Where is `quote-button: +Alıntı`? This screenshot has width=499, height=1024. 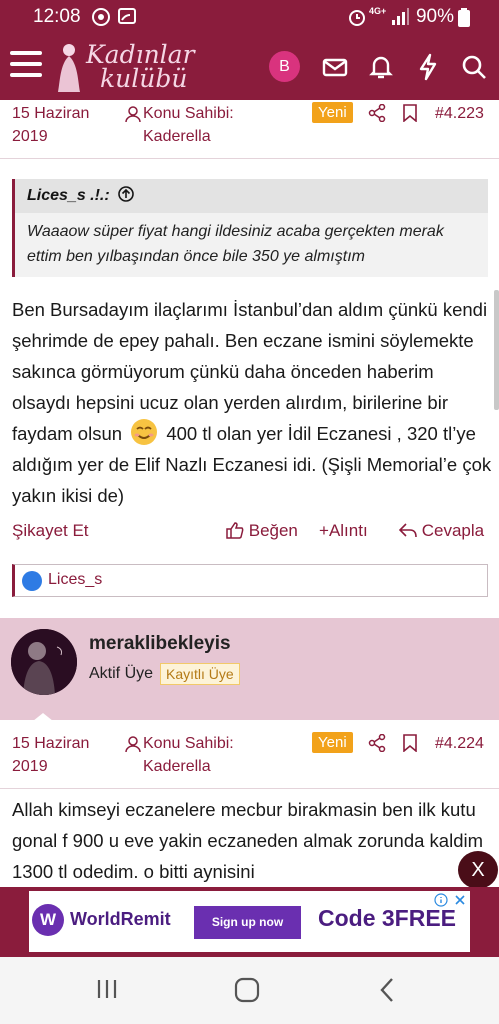 quote-button: +Alıntı is located at coordinates (343, 531).